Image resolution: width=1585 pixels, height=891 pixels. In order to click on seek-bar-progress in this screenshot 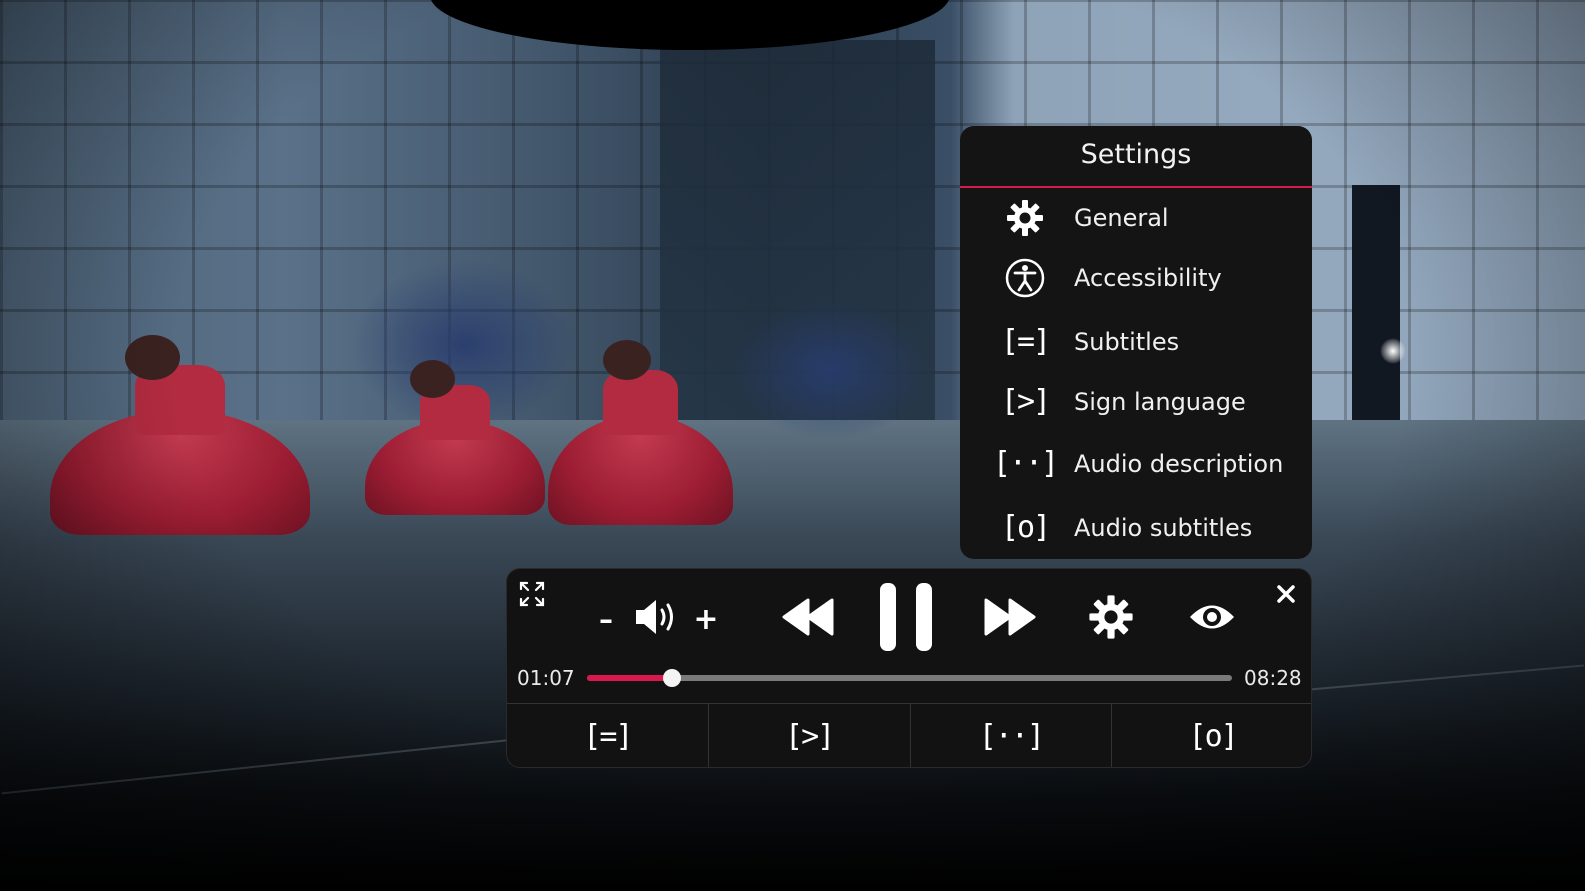, I will do `click(630, 678)`.